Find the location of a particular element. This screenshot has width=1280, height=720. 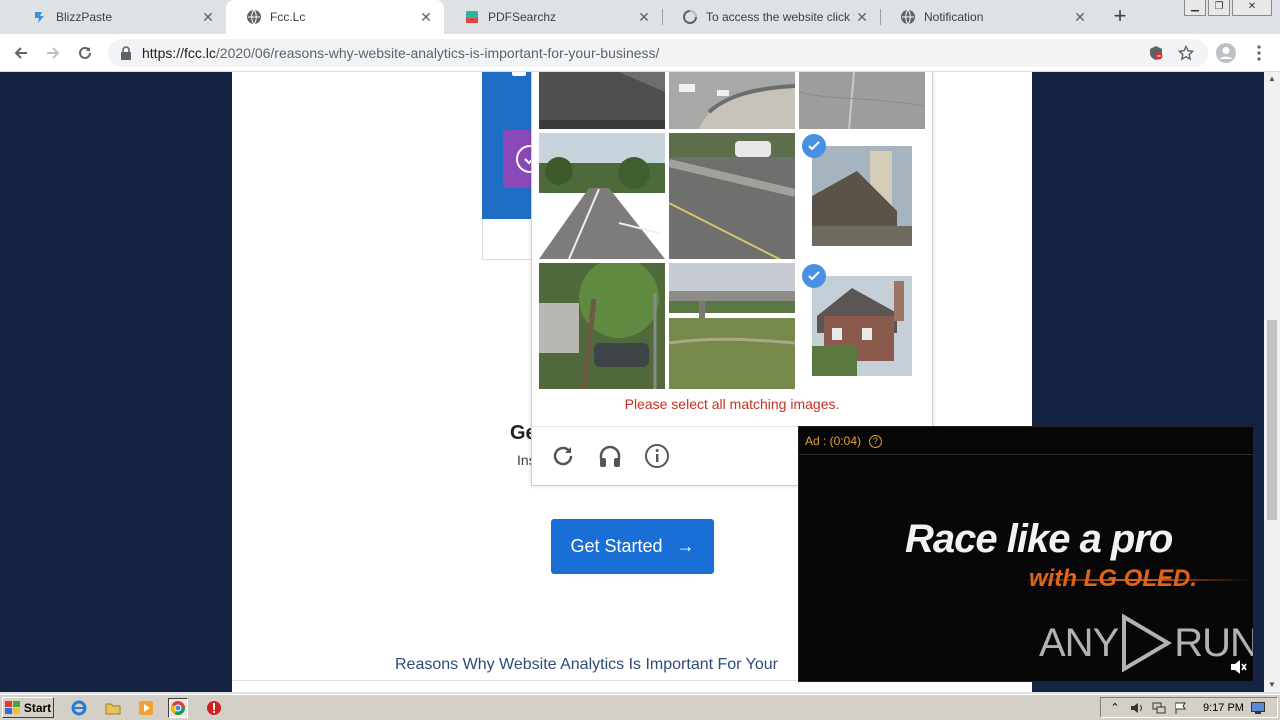

minimize-button: ▁ is located at coordinates (1195, 8).